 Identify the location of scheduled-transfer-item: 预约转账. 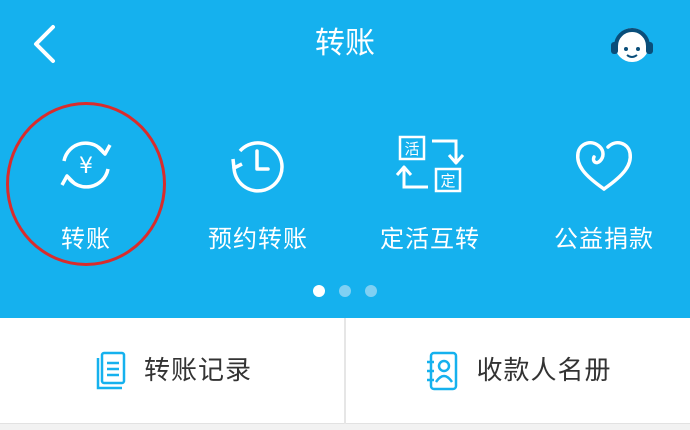
(258, 190).